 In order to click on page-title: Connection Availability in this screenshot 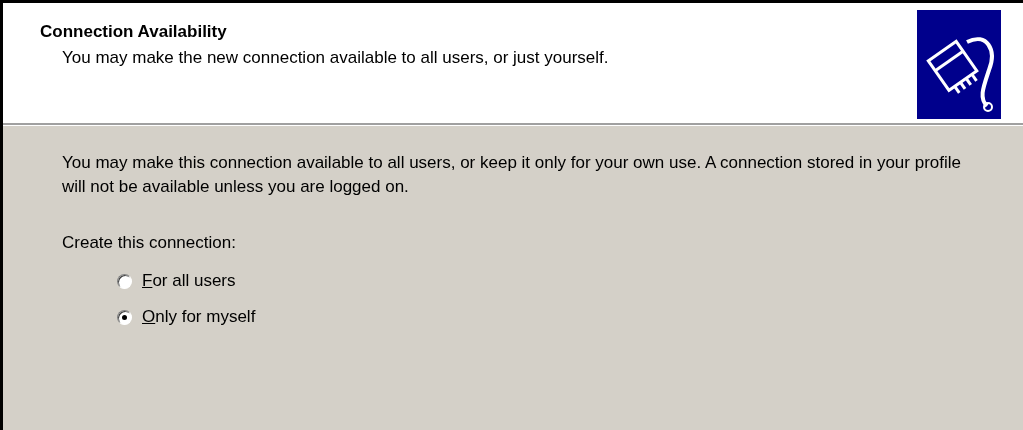, I will do `click(134, 32)`.